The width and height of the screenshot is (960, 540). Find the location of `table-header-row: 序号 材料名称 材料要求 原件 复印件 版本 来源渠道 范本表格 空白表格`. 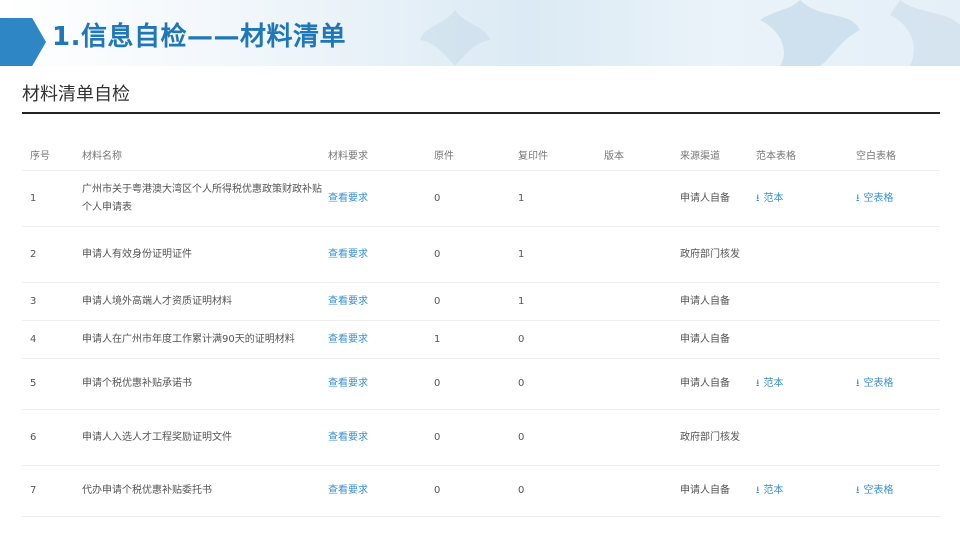

table-header-row: 序号 材料名称 材料要求 原件 复印件 版本 来源渠道 范本表格 空白表格 is located at coordinates (481, 154).